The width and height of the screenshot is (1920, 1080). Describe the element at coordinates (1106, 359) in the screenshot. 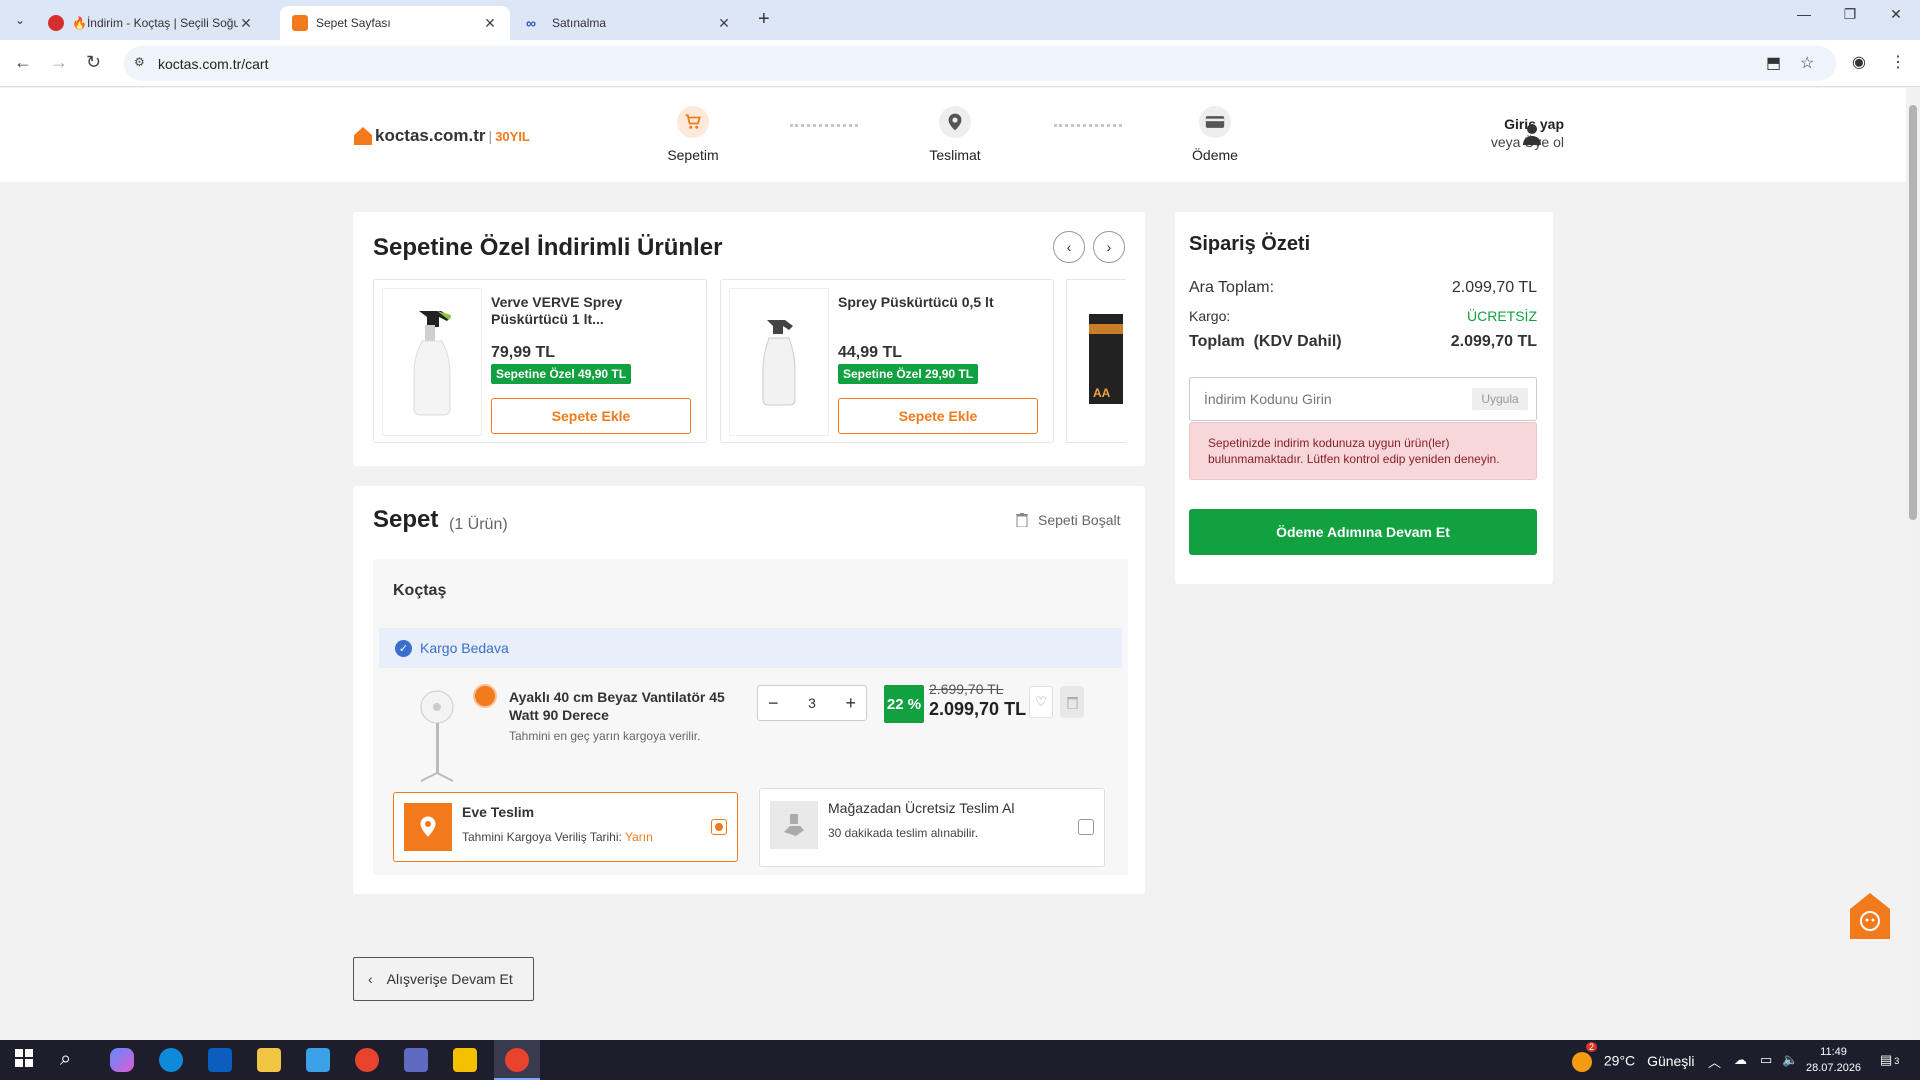

I see `battery-product-image: AA` at that location.